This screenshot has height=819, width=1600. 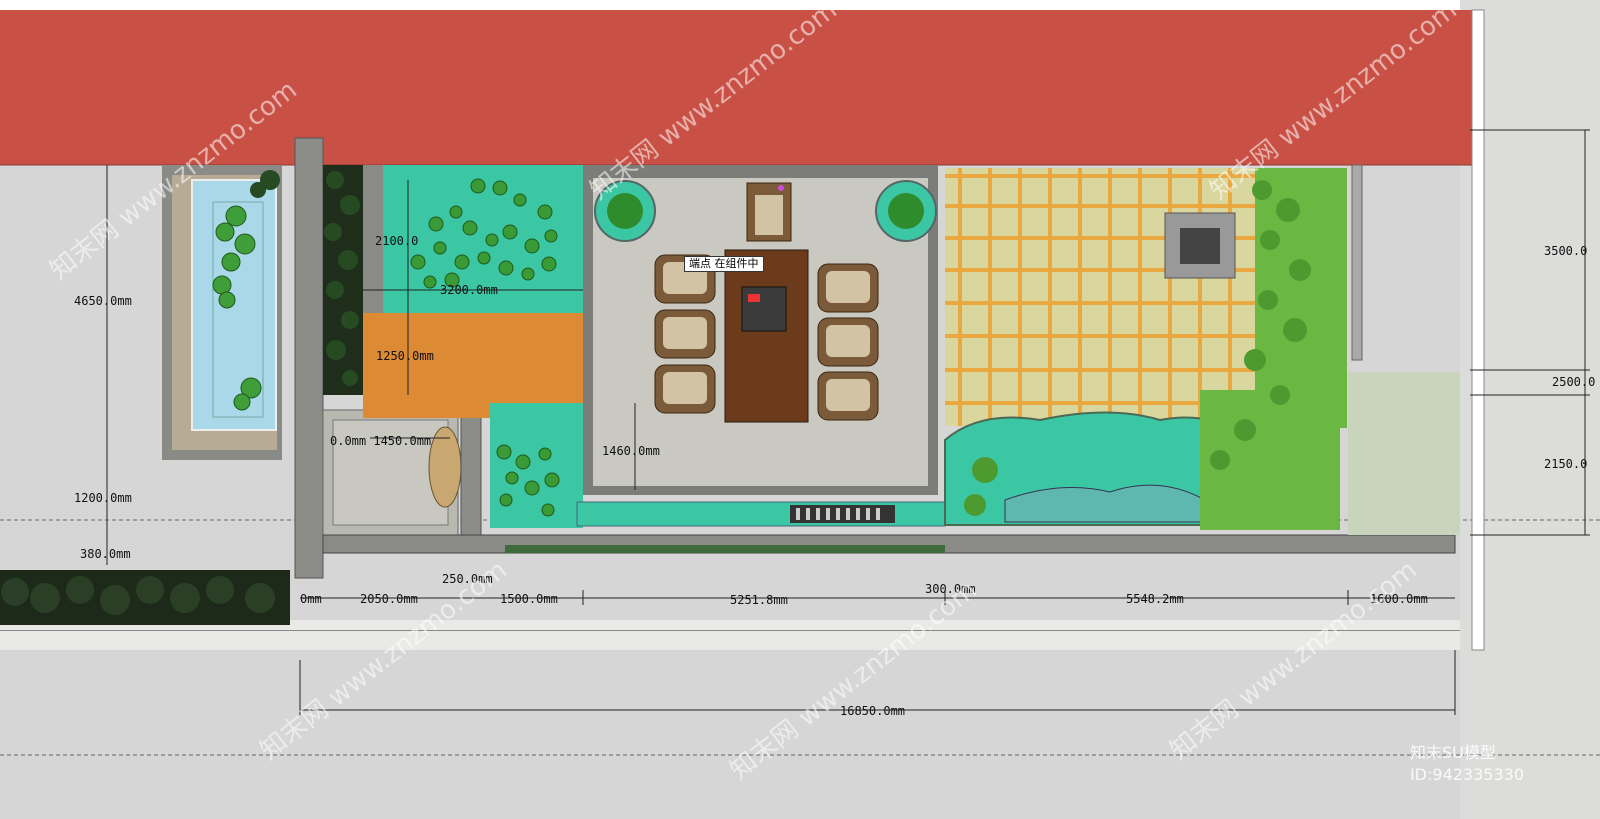 I want to click on dim-0: 0mm, so click(x=311, y=599).